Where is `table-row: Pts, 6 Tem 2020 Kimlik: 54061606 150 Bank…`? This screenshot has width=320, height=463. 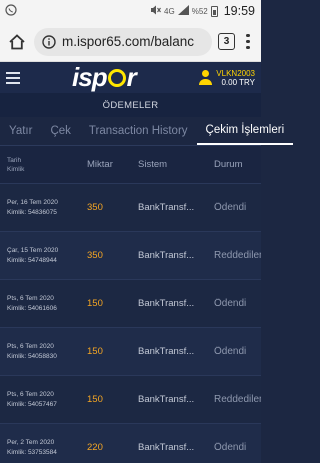
table-row: Pts, 6 Tem 2020 Kimlik: 54061606 150 Bank… is located at coordinates (130, 304).